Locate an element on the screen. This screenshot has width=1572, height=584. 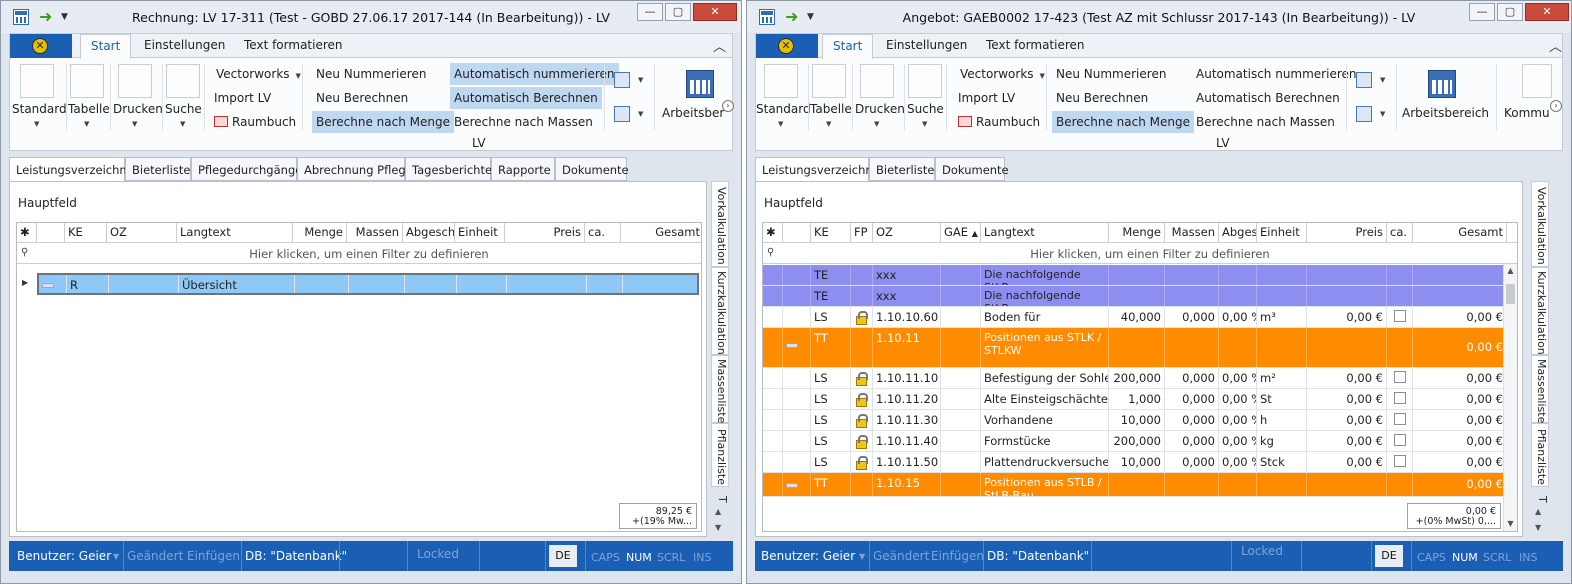
side-scroll-up-icon: ▲ is located at coordinates (718, 511).